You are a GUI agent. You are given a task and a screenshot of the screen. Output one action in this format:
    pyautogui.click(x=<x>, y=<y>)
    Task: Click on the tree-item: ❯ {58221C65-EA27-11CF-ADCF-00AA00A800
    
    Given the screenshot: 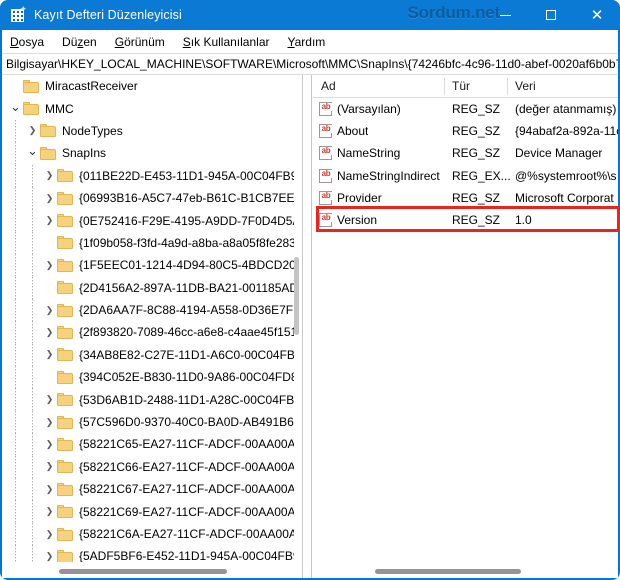 What is the action you would take?
    pyautogui.click(x=148, y=444)
    